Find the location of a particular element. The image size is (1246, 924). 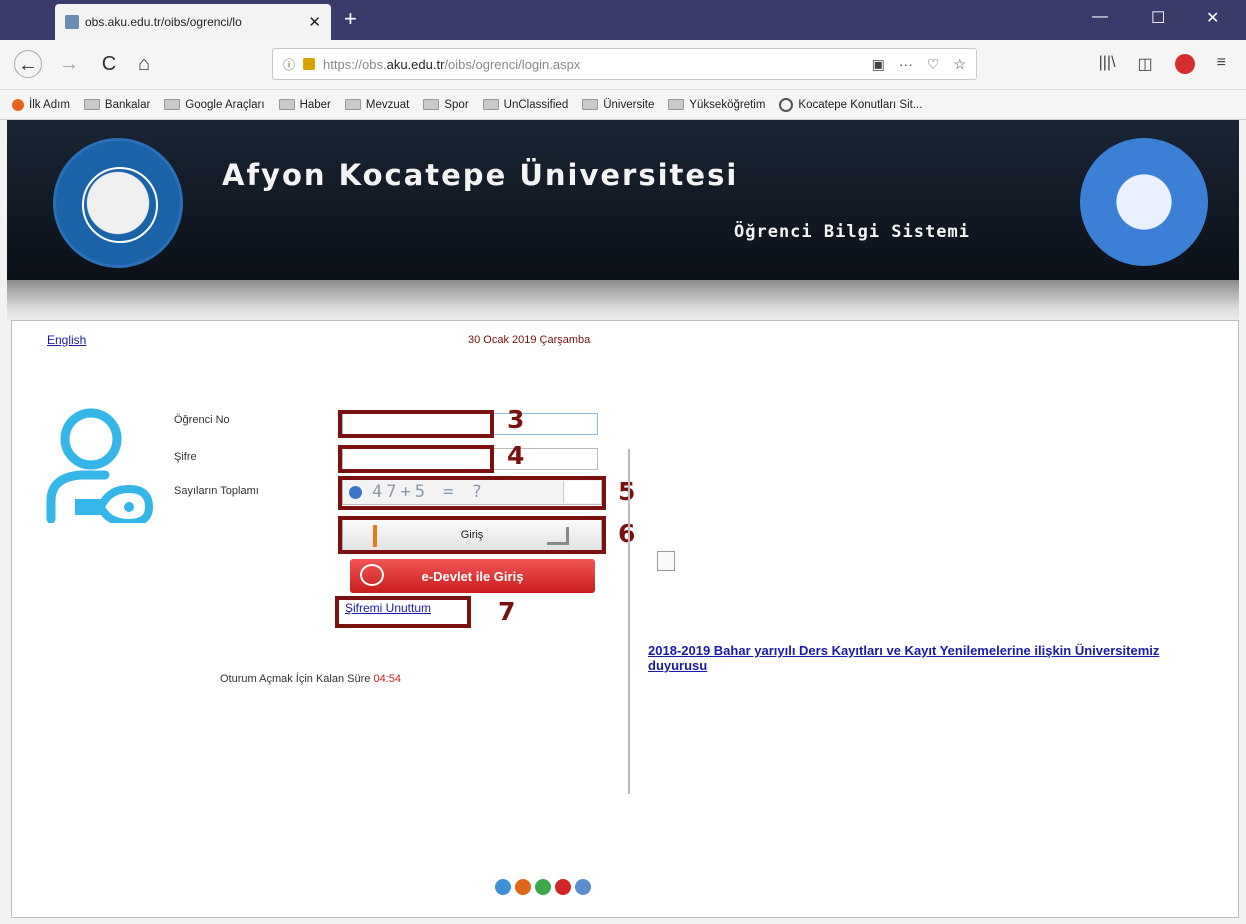

bookmark-item: İlk Adım is located at coordinates (41, 104).